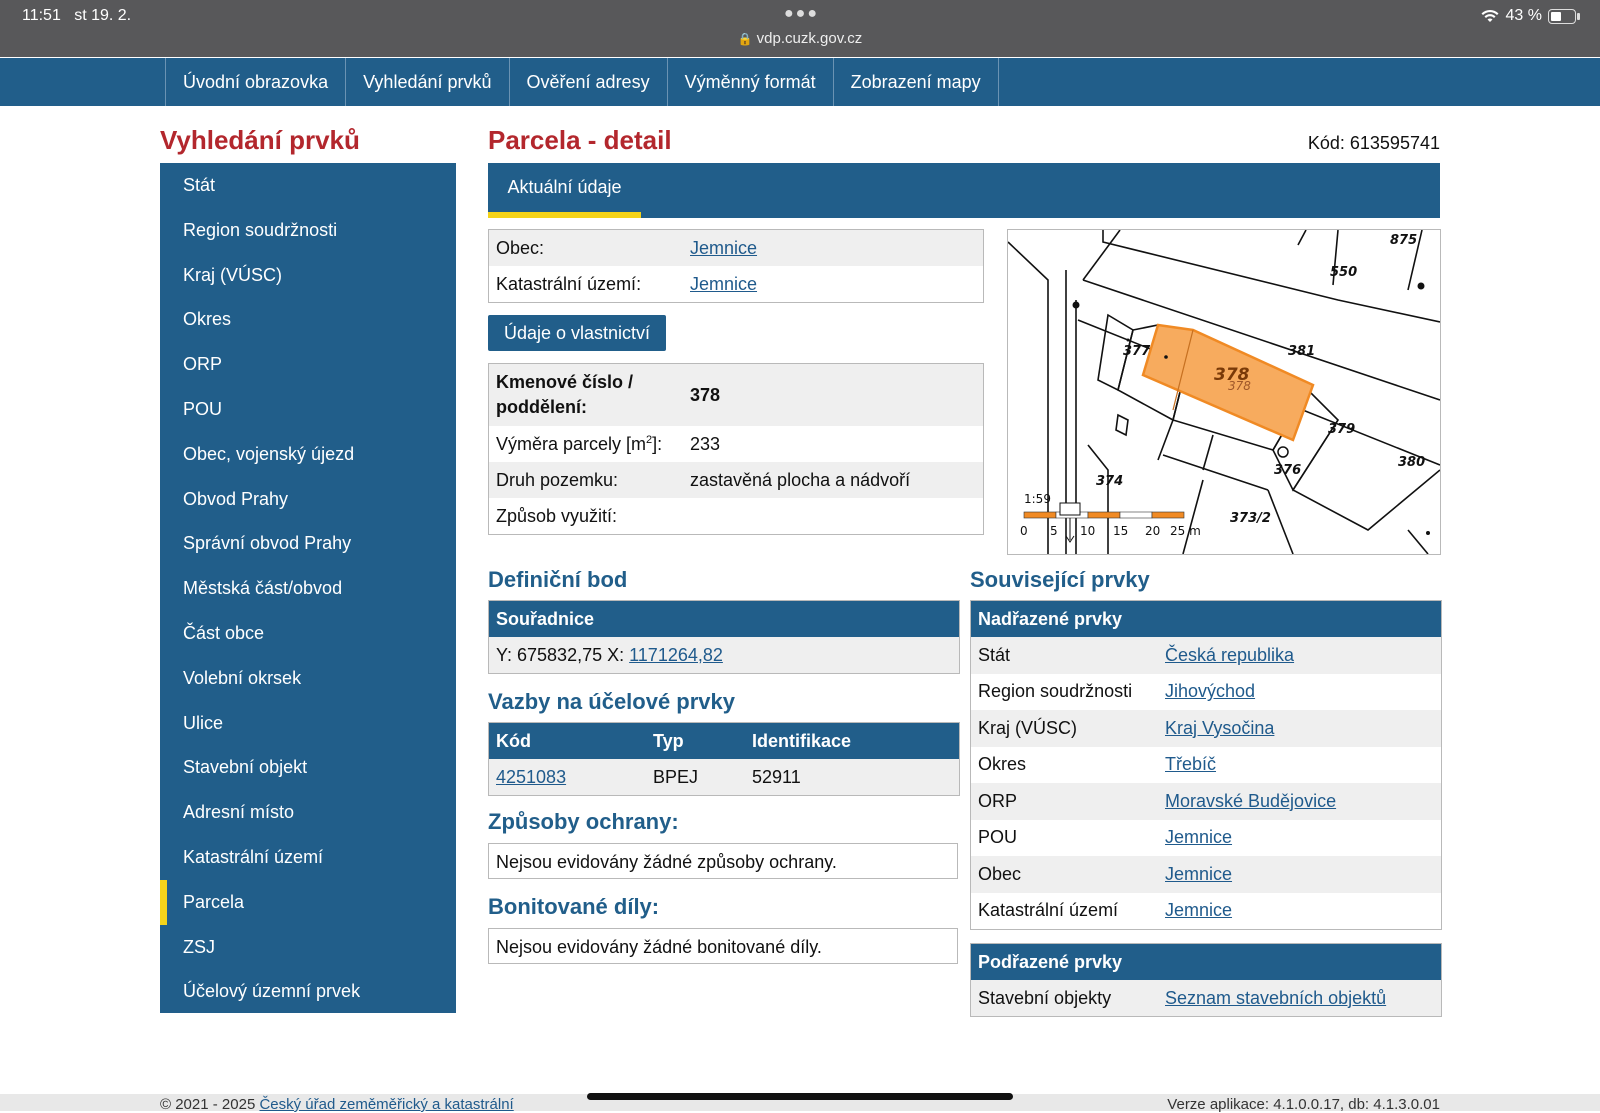  Describe the element at coordinates (308, 319) in the screenshot. I see `sidebar-item-okres: Okres` at that location.